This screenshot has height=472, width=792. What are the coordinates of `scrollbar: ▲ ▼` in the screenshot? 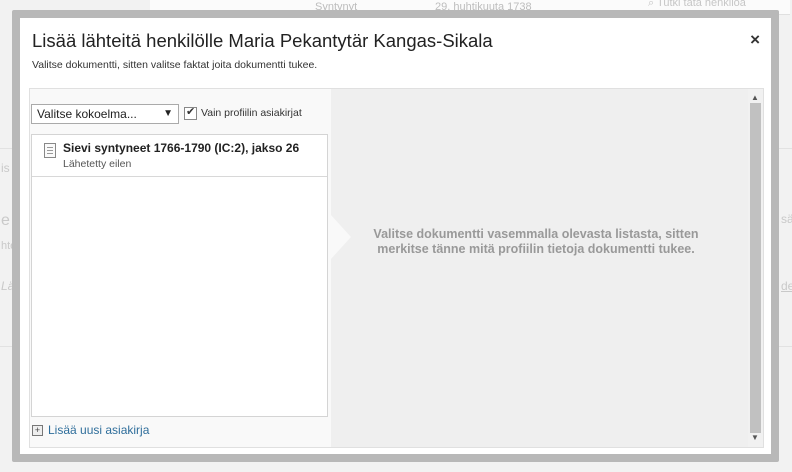 It's located at (755, 268).